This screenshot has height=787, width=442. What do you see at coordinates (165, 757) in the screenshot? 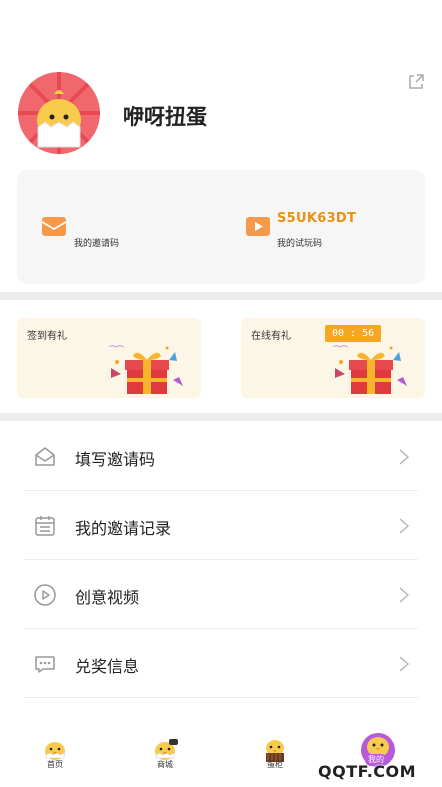
I see `tab-shop: 商城` at bounding box center [165, 757].